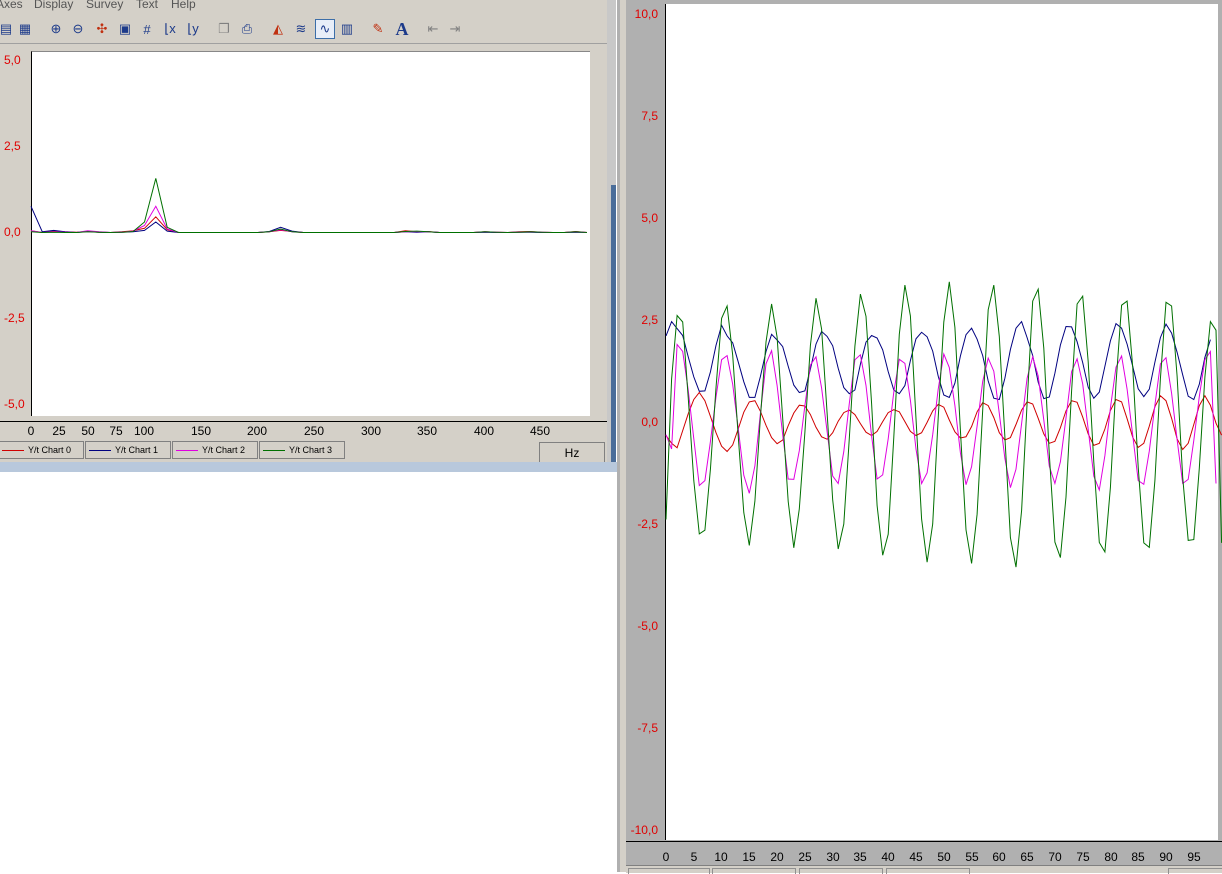  Describe the element at coordinates (433, 29) in the screenshot. I see `arrow-left-icon: ⇤` at that location.